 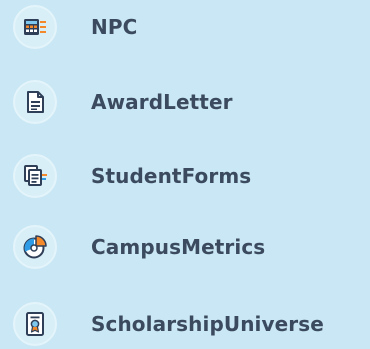 What do you see at coordinates (35, 27) in the screenshot?
I see `calculator-icon` at bounding box center [35, 27].